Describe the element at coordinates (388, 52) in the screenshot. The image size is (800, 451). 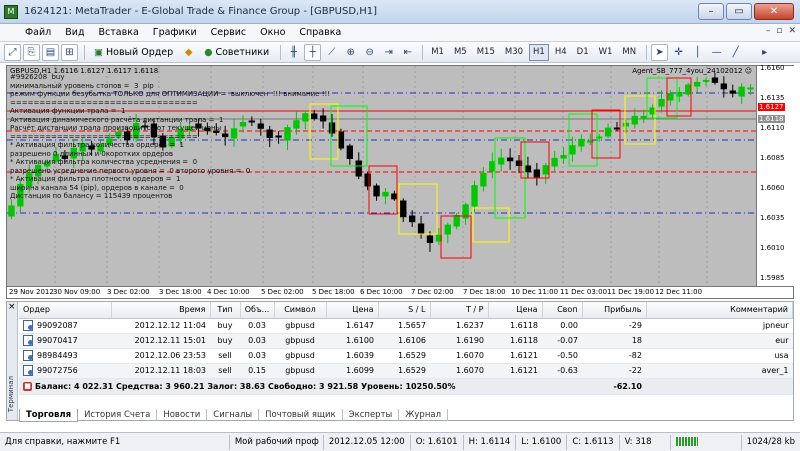
I see `auto-scroll-icon: ⇥` at that location.